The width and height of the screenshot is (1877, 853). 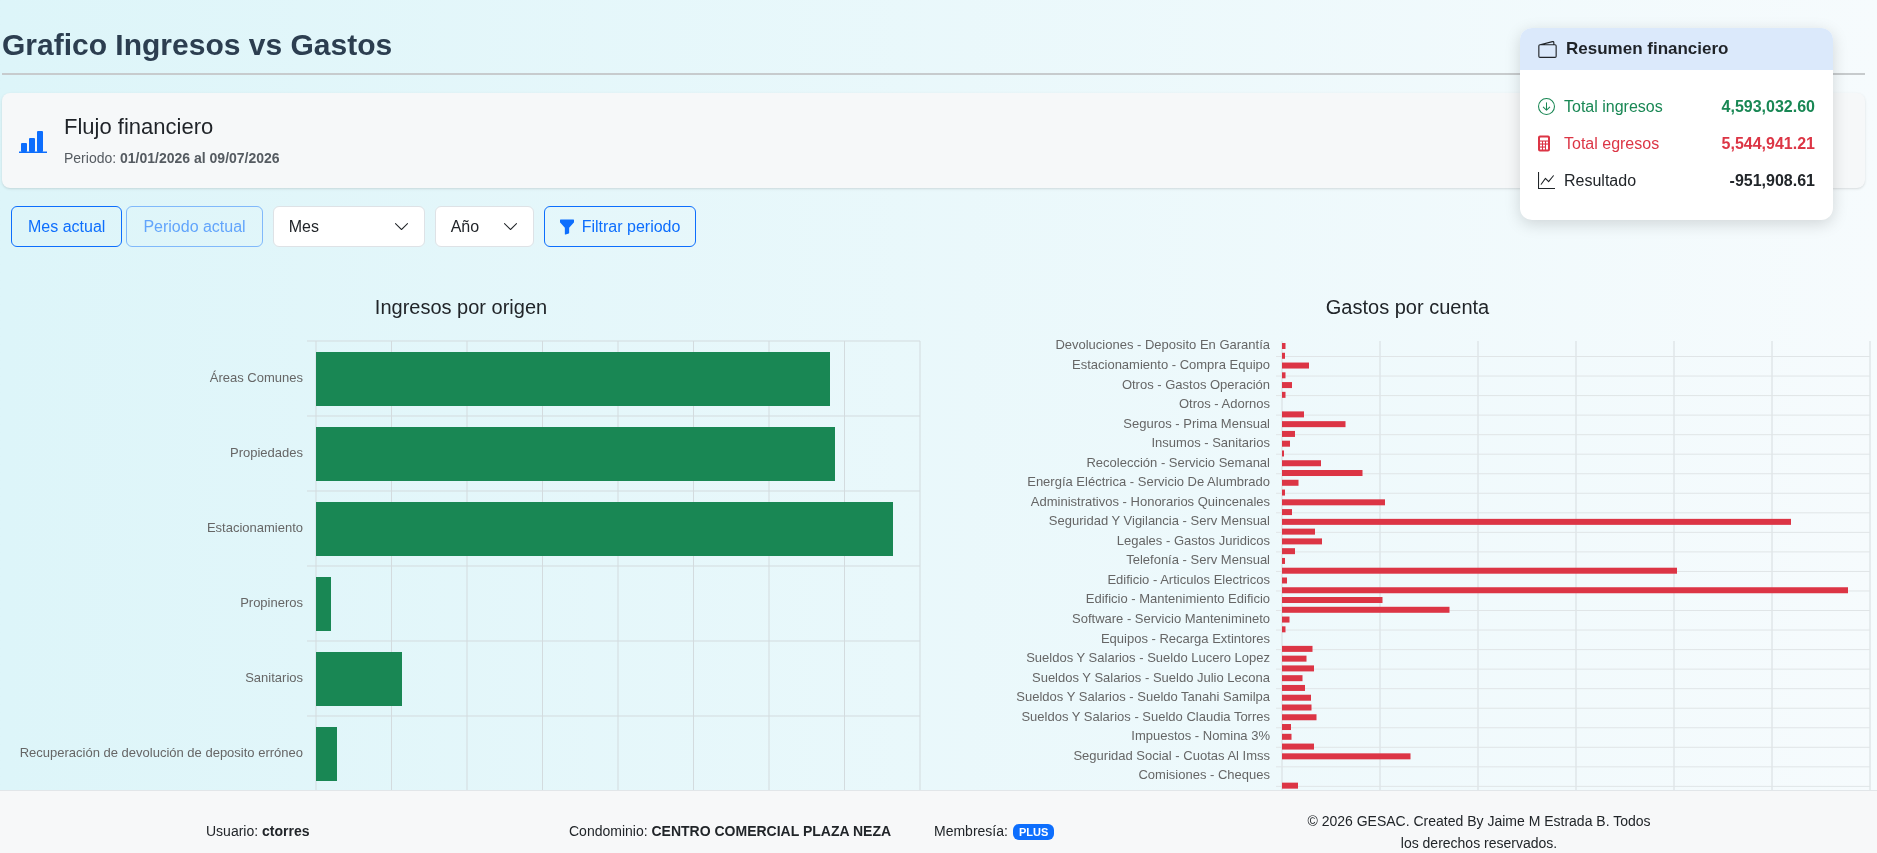 I want to click on category-label: Otros - Gastos Operación, so click(x=1195, y=384).